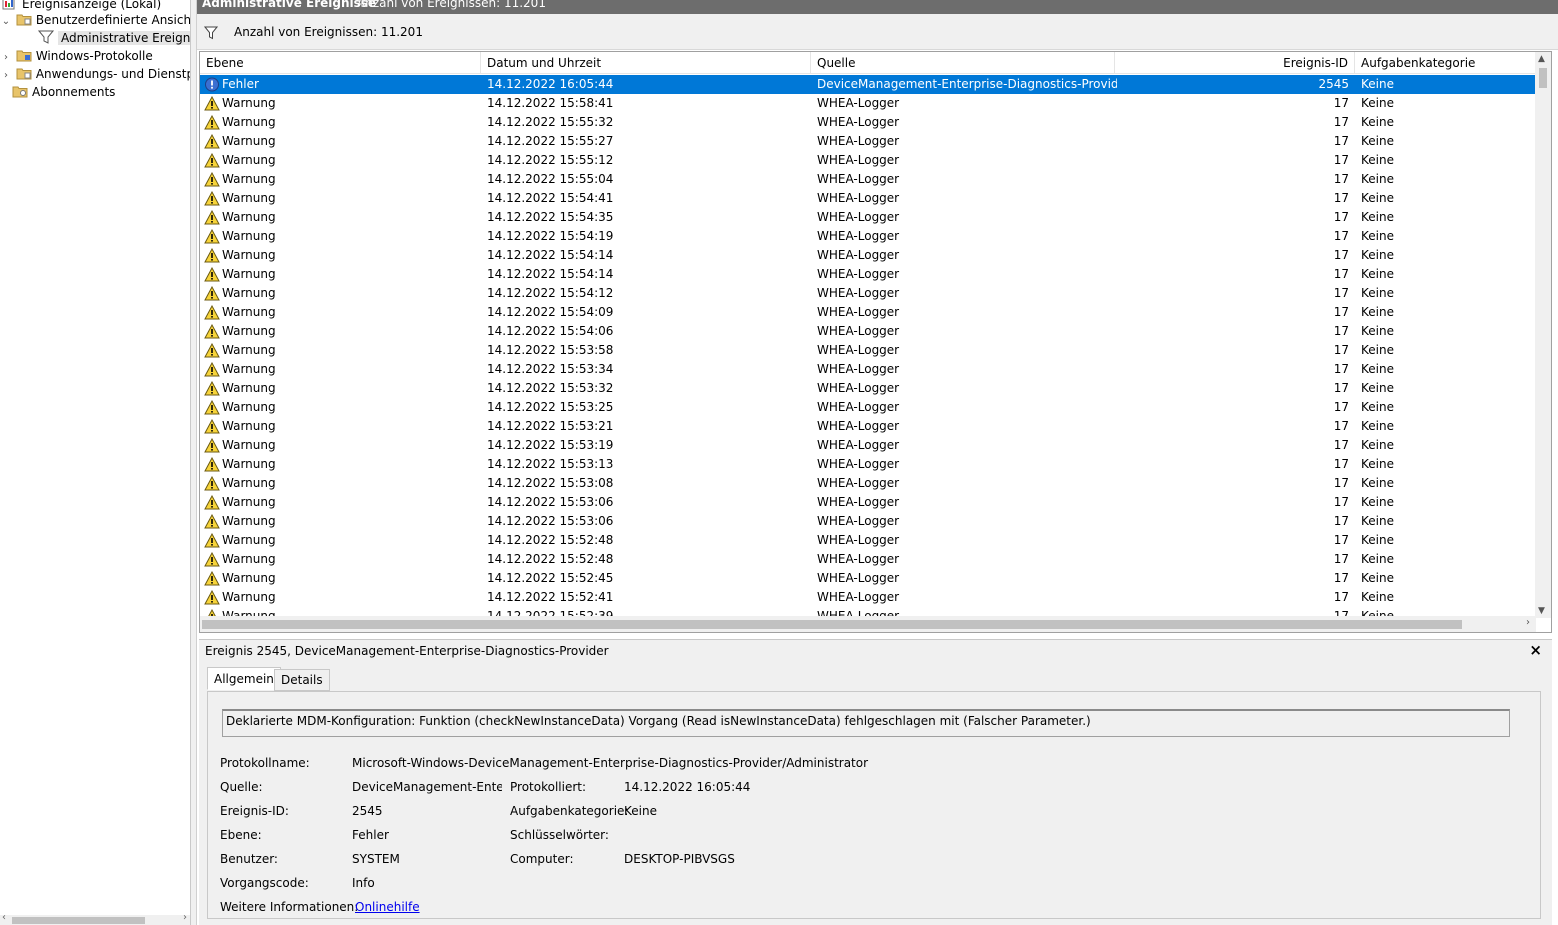  I want to click on tab-details: Details, so click(302, 680).